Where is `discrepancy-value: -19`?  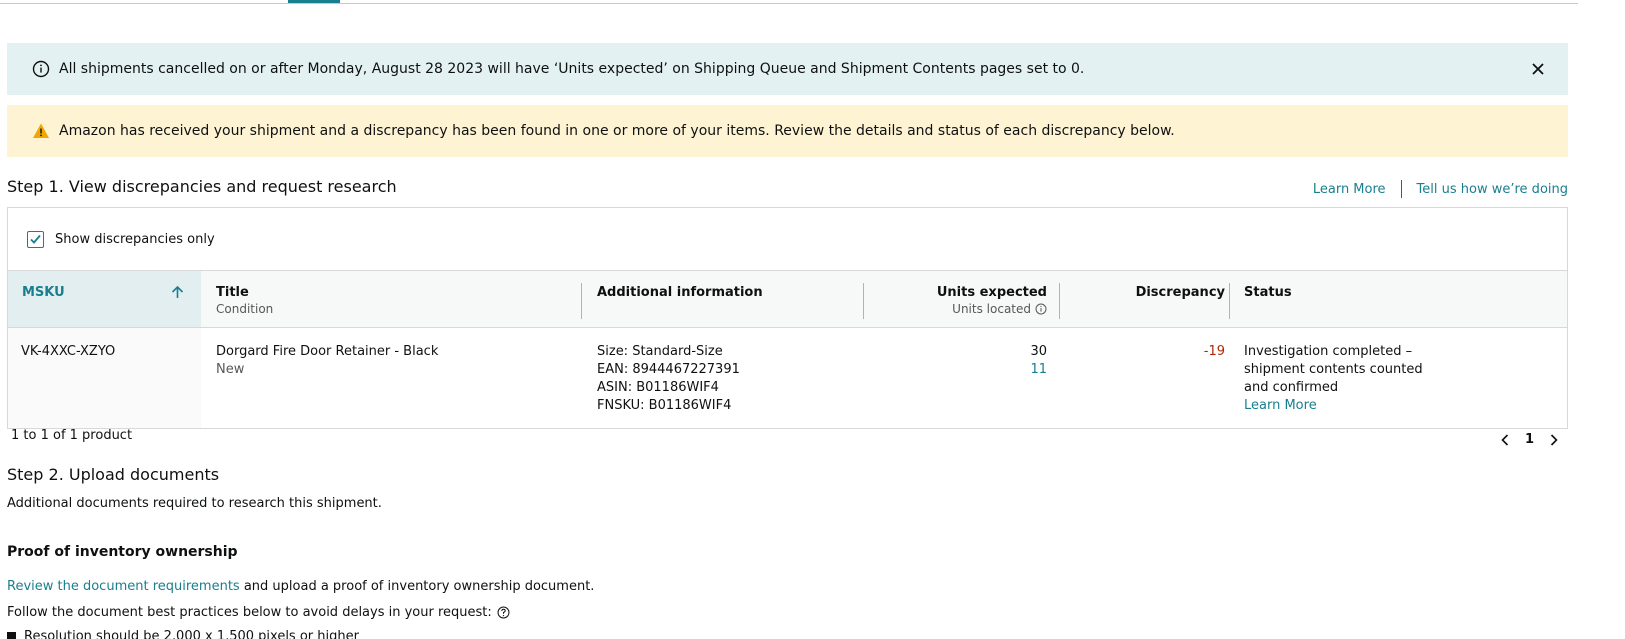 discrepancy-value: -19 is located at coordinates (1214, 351).